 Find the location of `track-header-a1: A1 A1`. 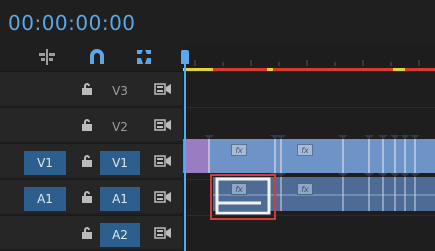

track-header-a1: A1 A1 is located at coordinates (91, 196).